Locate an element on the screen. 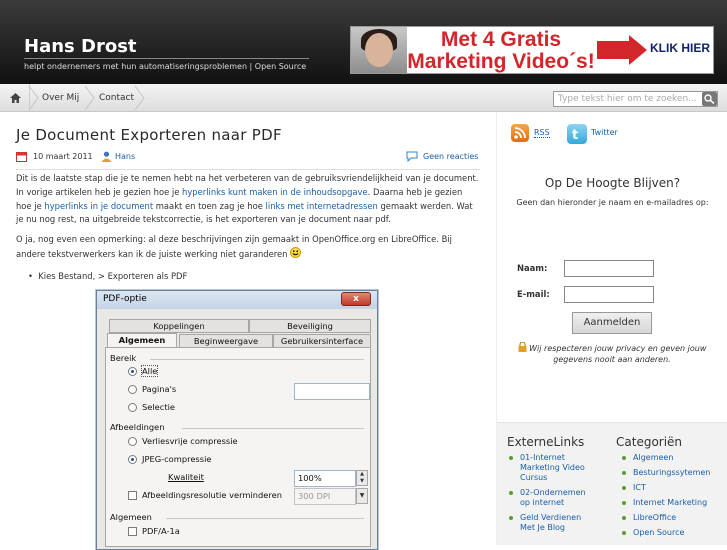 This screenshot has height=550, width=727. categorien-heading: Categoriën is located at coordinates (649, 442).